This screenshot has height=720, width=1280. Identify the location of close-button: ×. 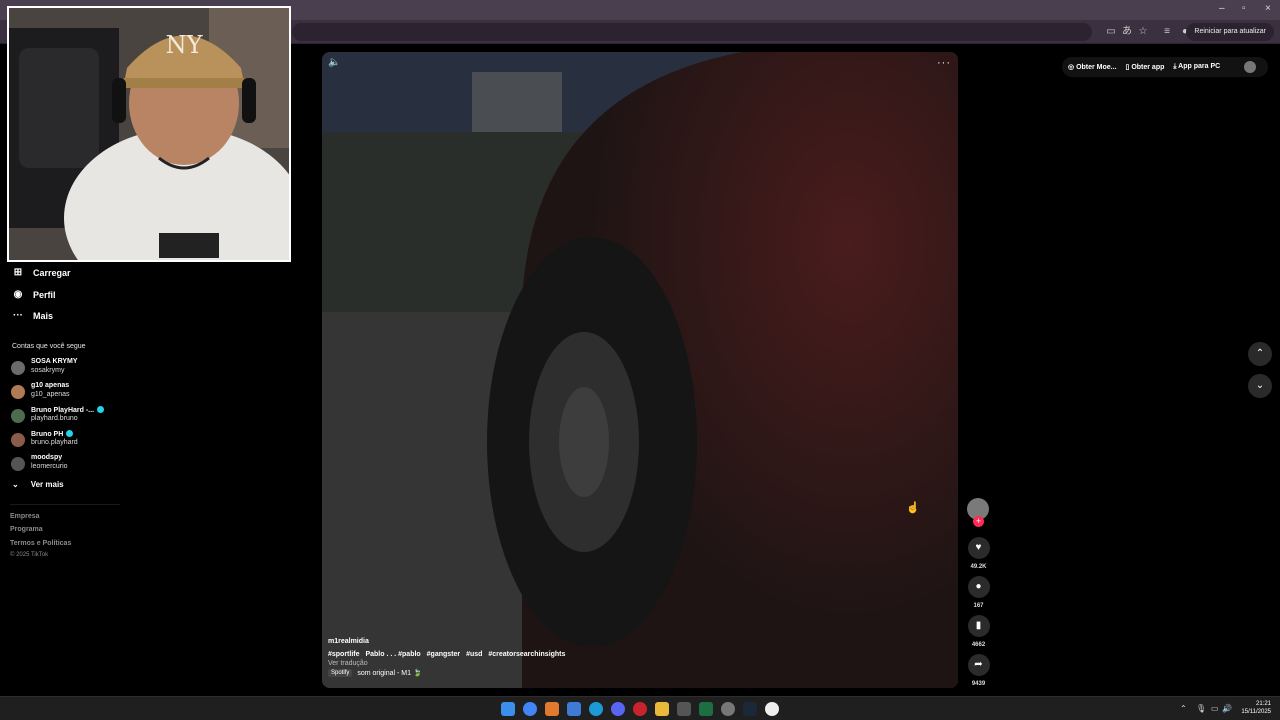
(1268, 8).